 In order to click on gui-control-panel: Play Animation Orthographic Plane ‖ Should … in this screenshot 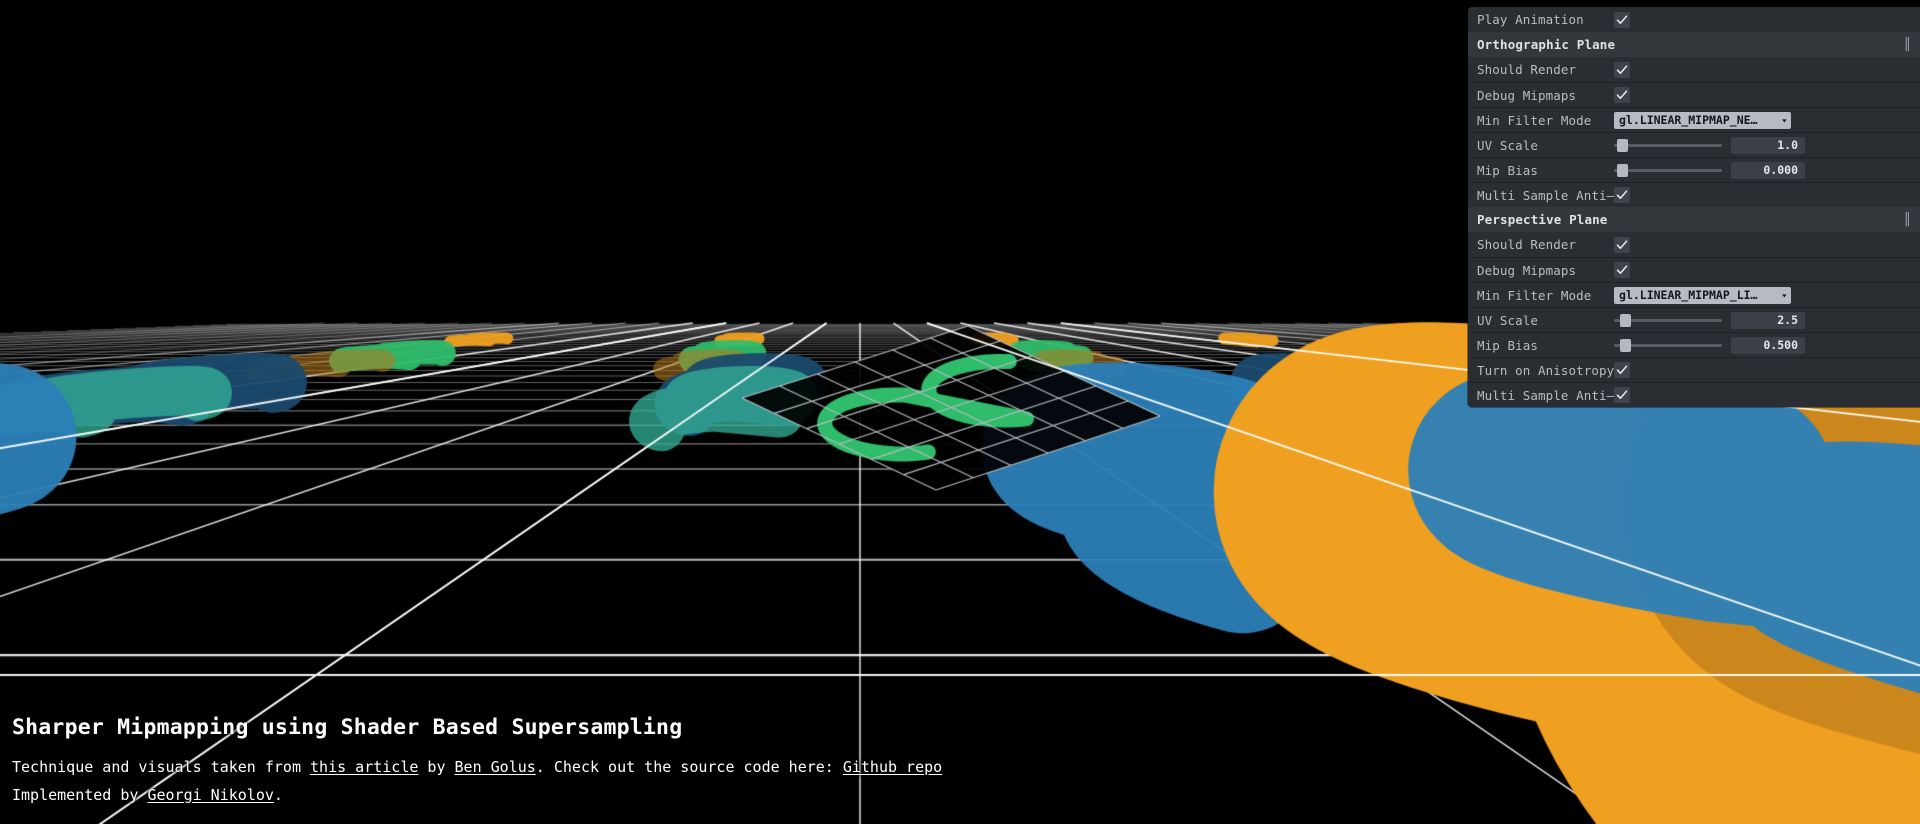, I will do `click(1694, 207)`.